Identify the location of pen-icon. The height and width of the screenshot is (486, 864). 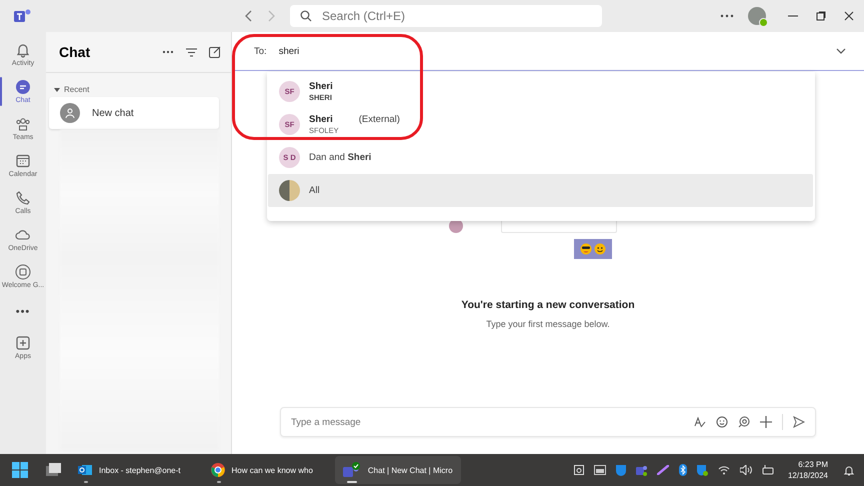
(662, 470).